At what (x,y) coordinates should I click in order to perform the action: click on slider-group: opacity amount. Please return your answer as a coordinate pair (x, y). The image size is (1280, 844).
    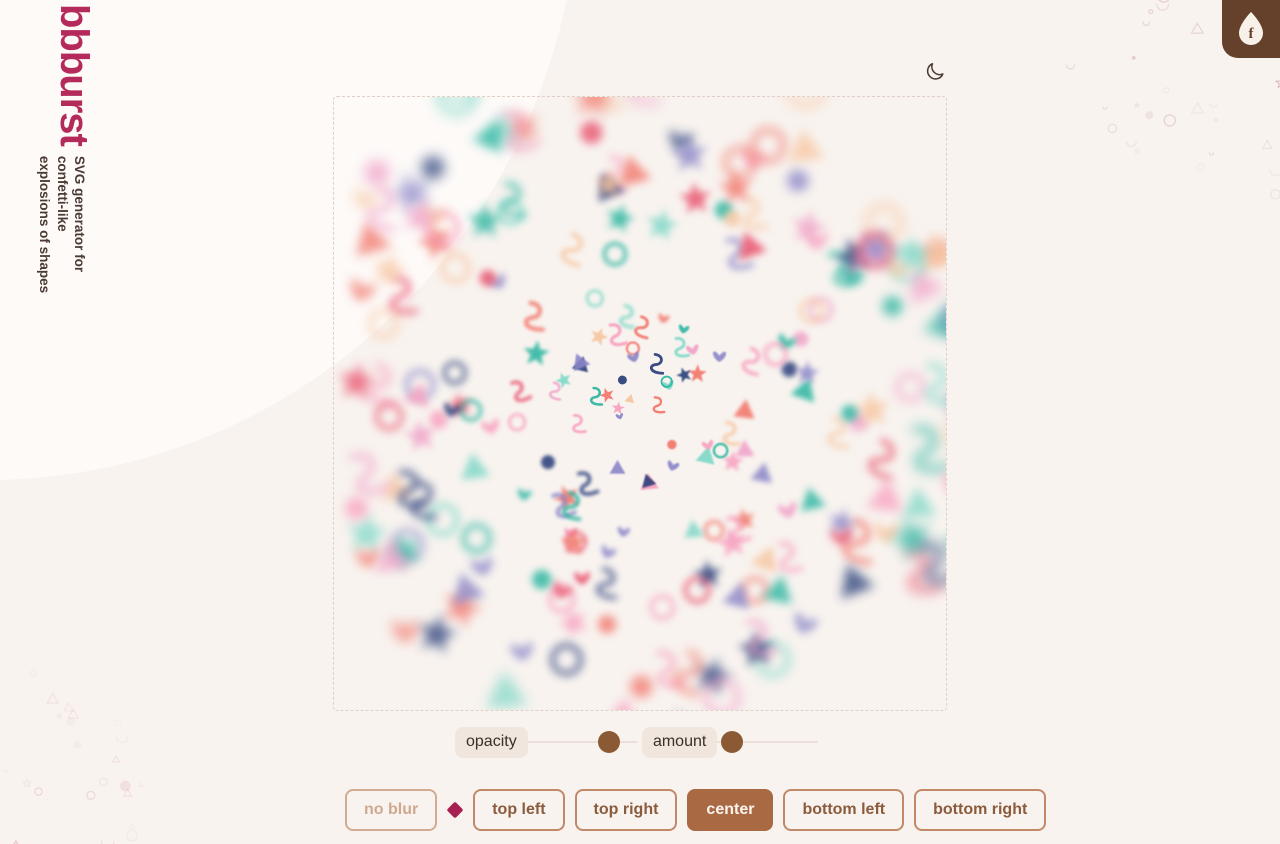
    Looking at the image, I should click on (636, 742).